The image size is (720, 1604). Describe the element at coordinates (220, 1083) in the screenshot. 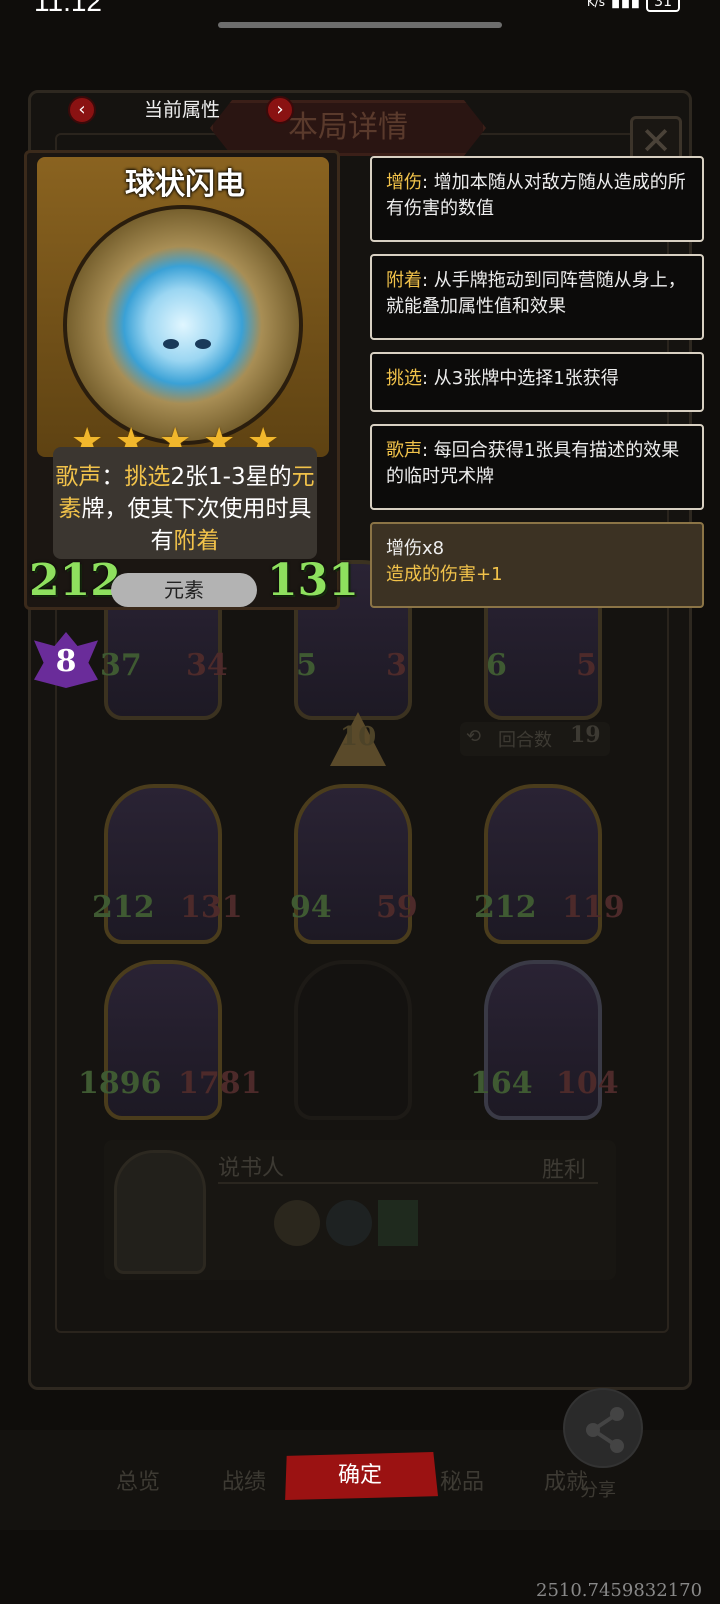

I see `board-card-health: 1781` at that location.